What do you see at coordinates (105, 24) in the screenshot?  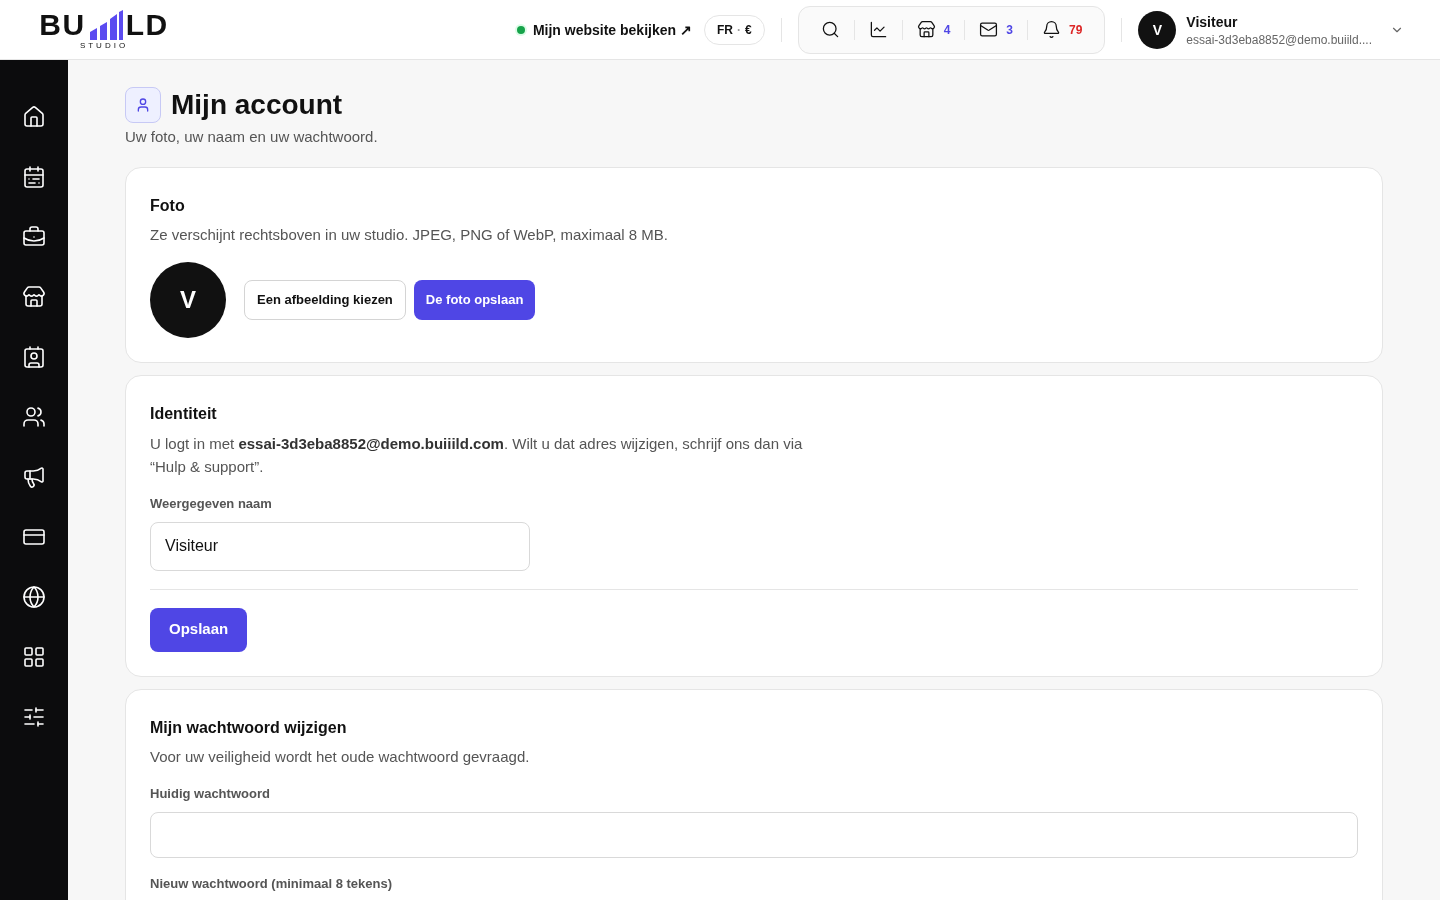 I see `bars-icon` at bounding box center [105, 24].